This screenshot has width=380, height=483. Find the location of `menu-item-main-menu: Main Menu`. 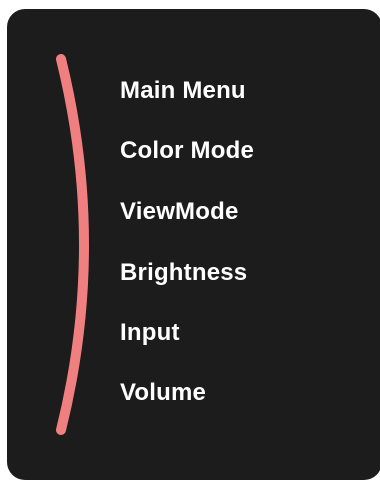

menu-item-main-menu: Main Menu is located at coordinates (183, 91).